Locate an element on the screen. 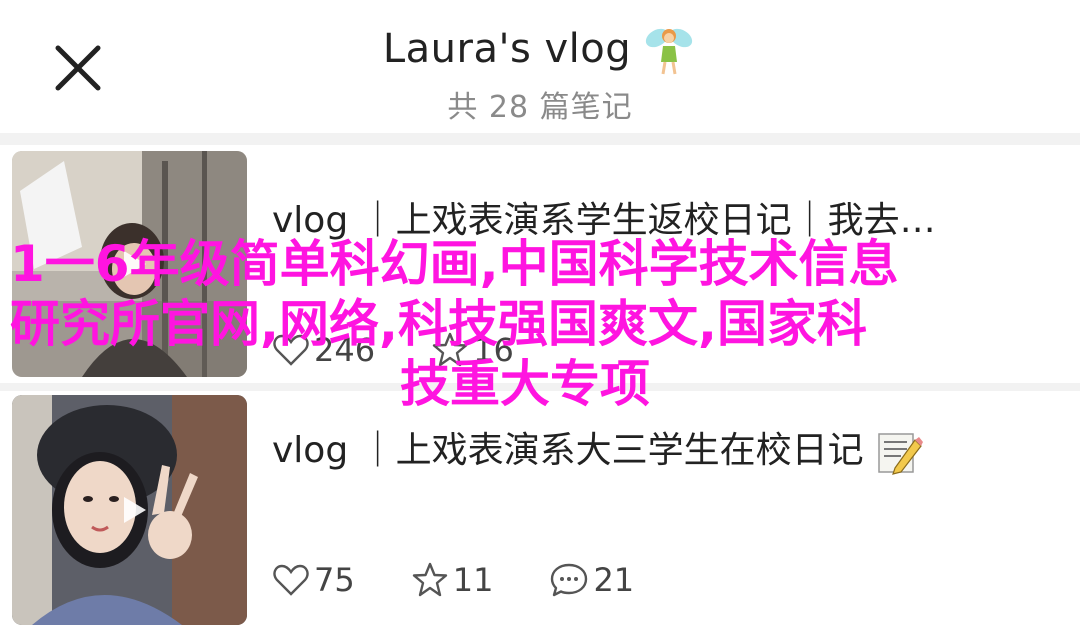  star-count: 16 is located at coordinates (493, 350).